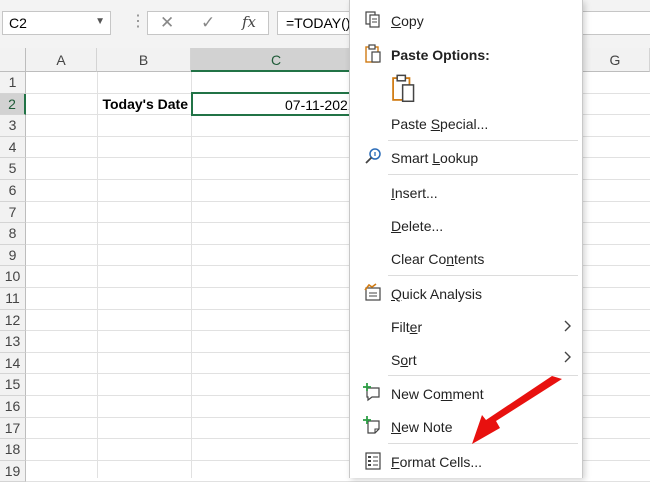 The width and height of the screenshot is (650, 482). What do you see at coordinates (144, 105) in the screenshot?
I see `cell-b2: Today's Date` at bounding box center [144, 105].